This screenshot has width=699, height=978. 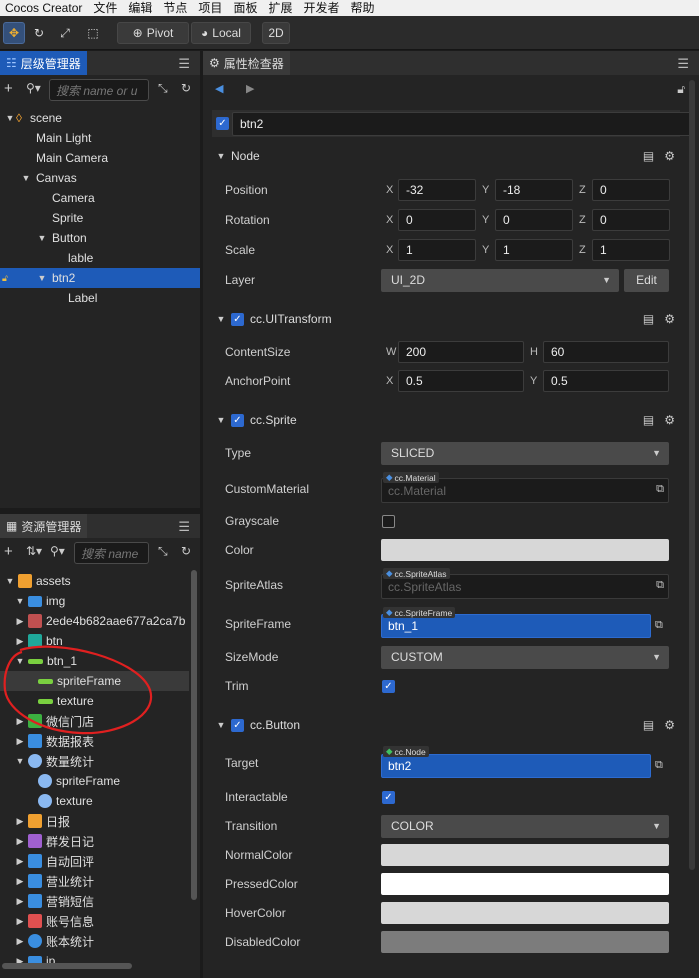 I want to click on custommaterial-label: CustomMaterial, so click(x=267, y=489).